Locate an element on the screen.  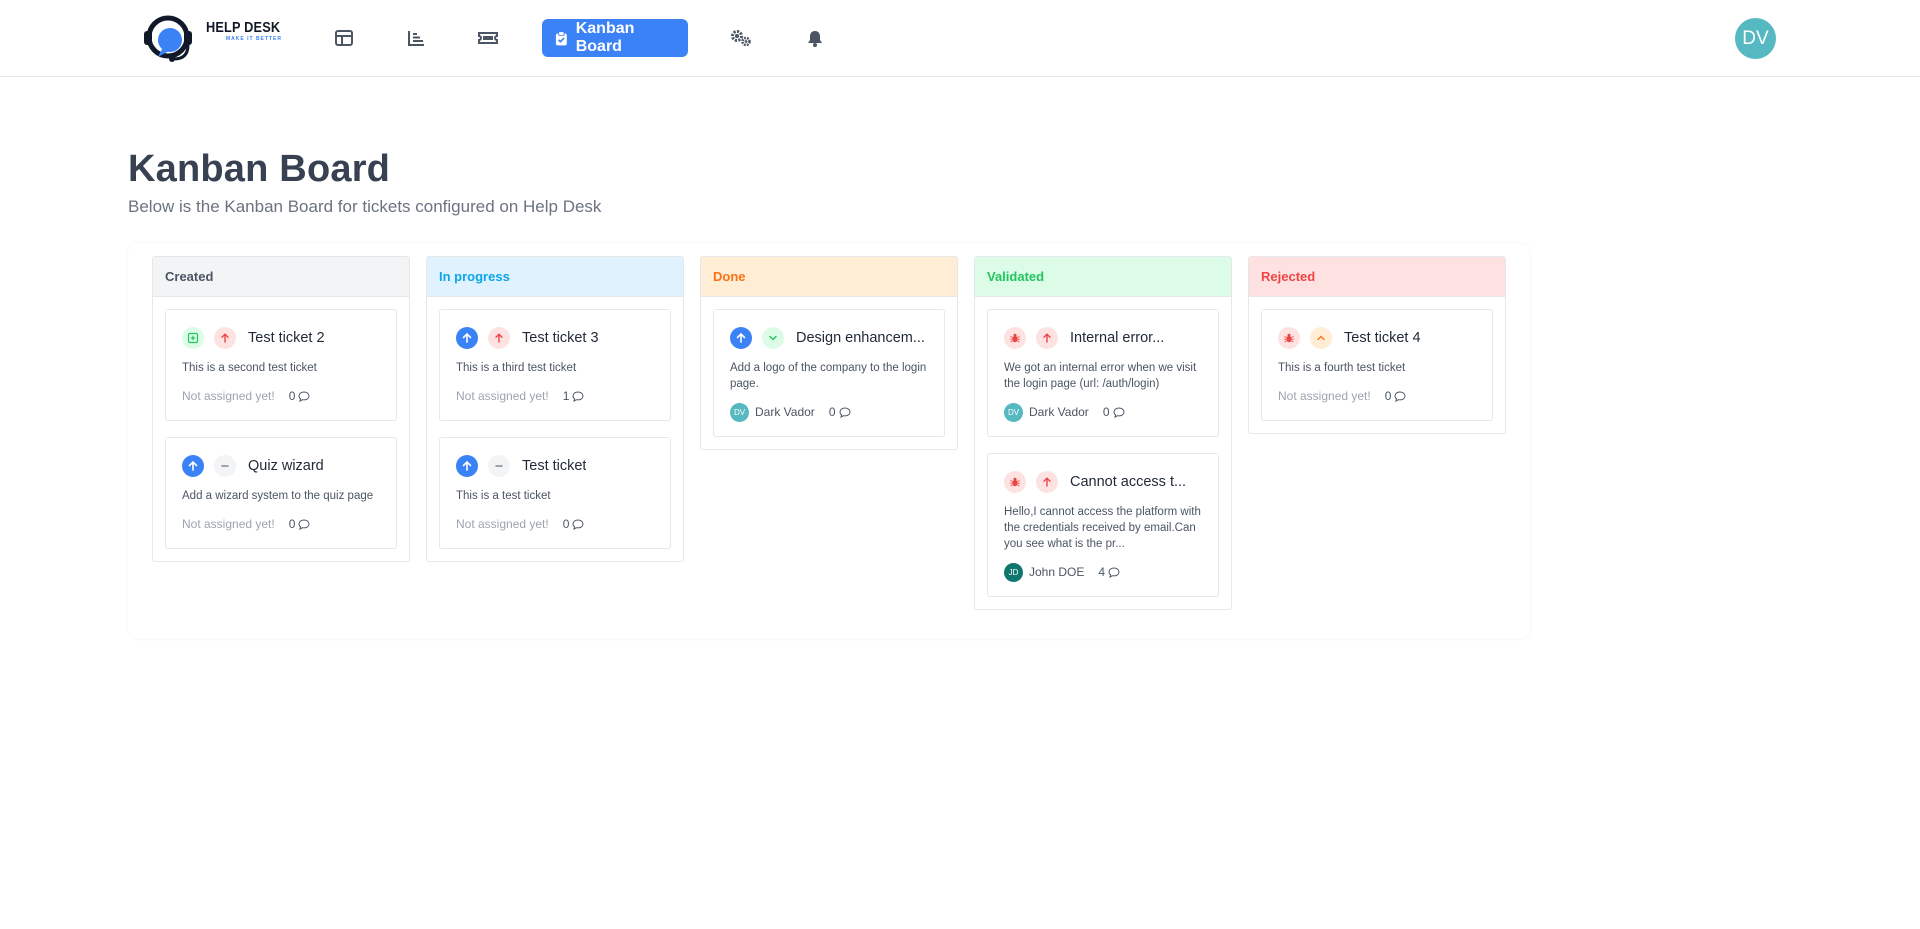
analytics-icon is located at coordinates (416, 38).